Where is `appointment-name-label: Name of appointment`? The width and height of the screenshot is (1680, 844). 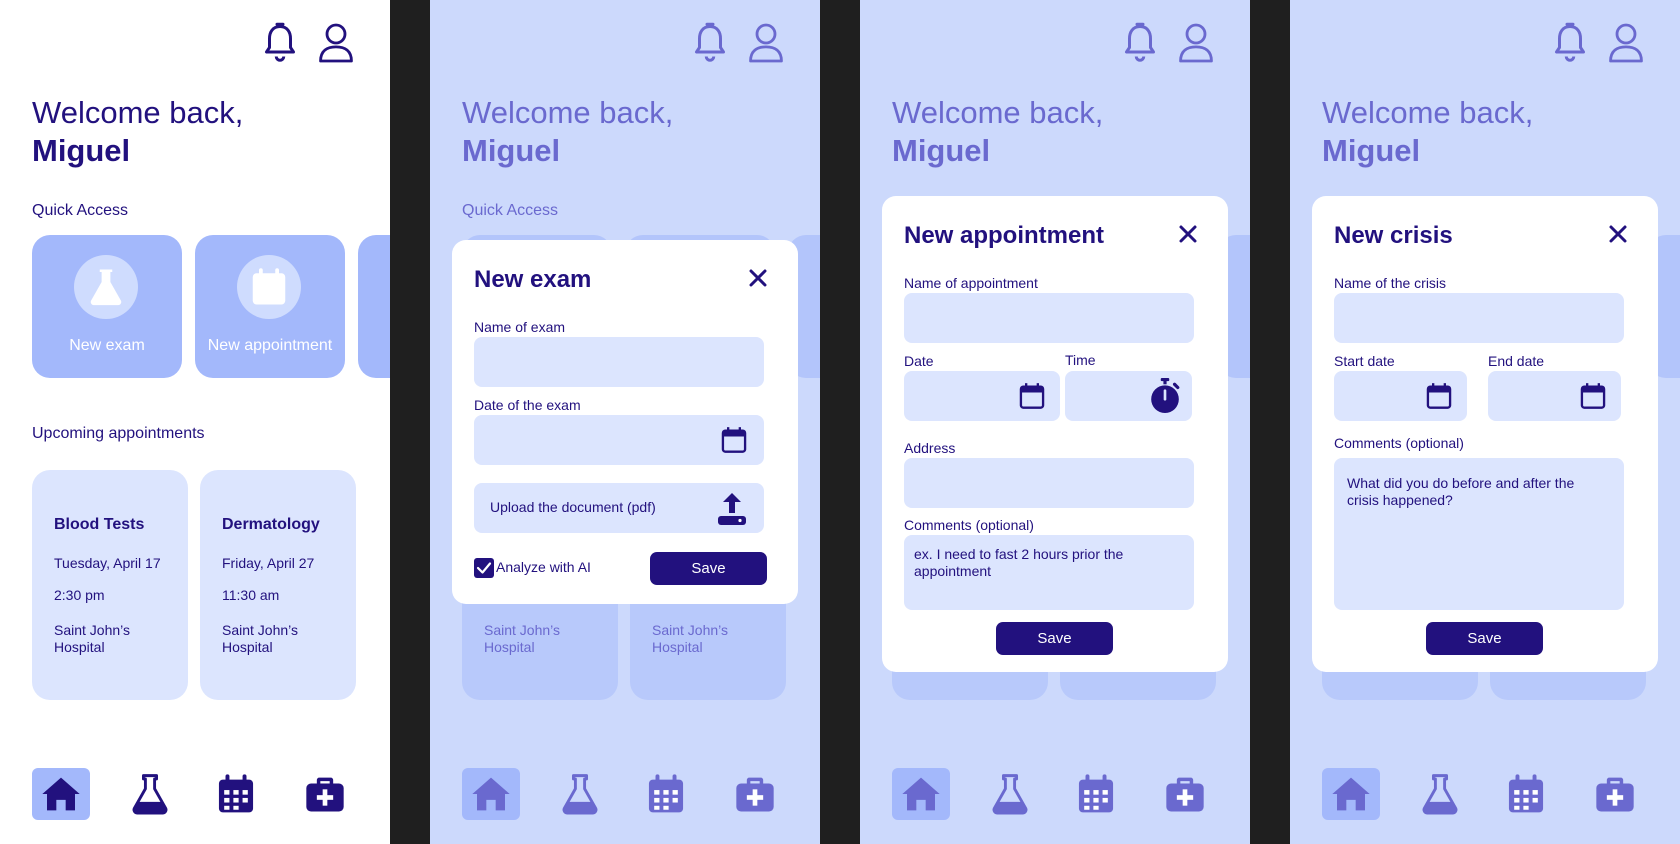 appointment-name-label: Name of appointment is located at coordinates (971, 283).